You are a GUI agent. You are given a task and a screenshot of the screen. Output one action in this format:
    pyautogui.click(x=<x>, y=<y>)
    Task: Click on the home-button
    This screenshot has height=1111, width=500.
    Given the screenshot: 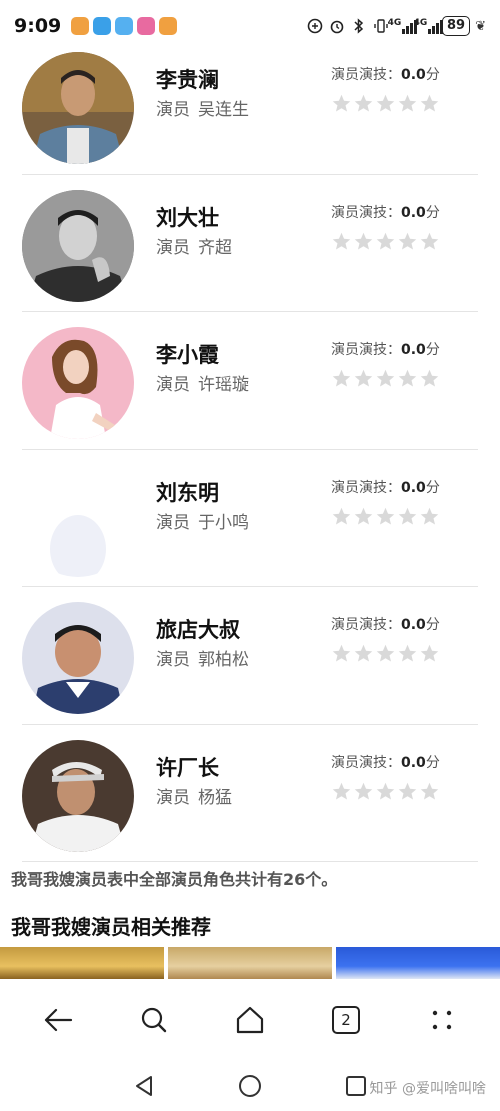 What is the action you would take?
    pyautogui.click(x=250, y=1020)
    